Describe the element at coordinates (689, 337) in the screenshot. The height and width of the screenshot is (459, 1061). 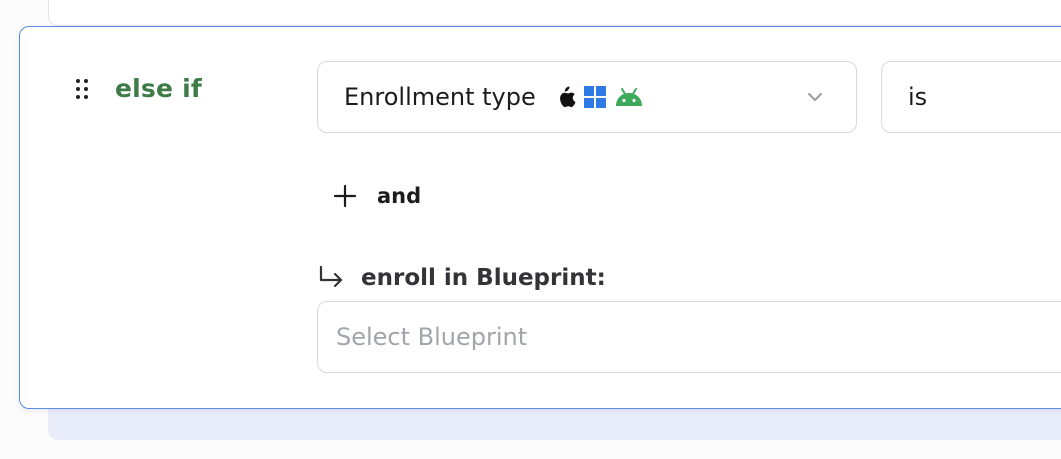
I see `blueprint-select: Select Blueprint` at that location.